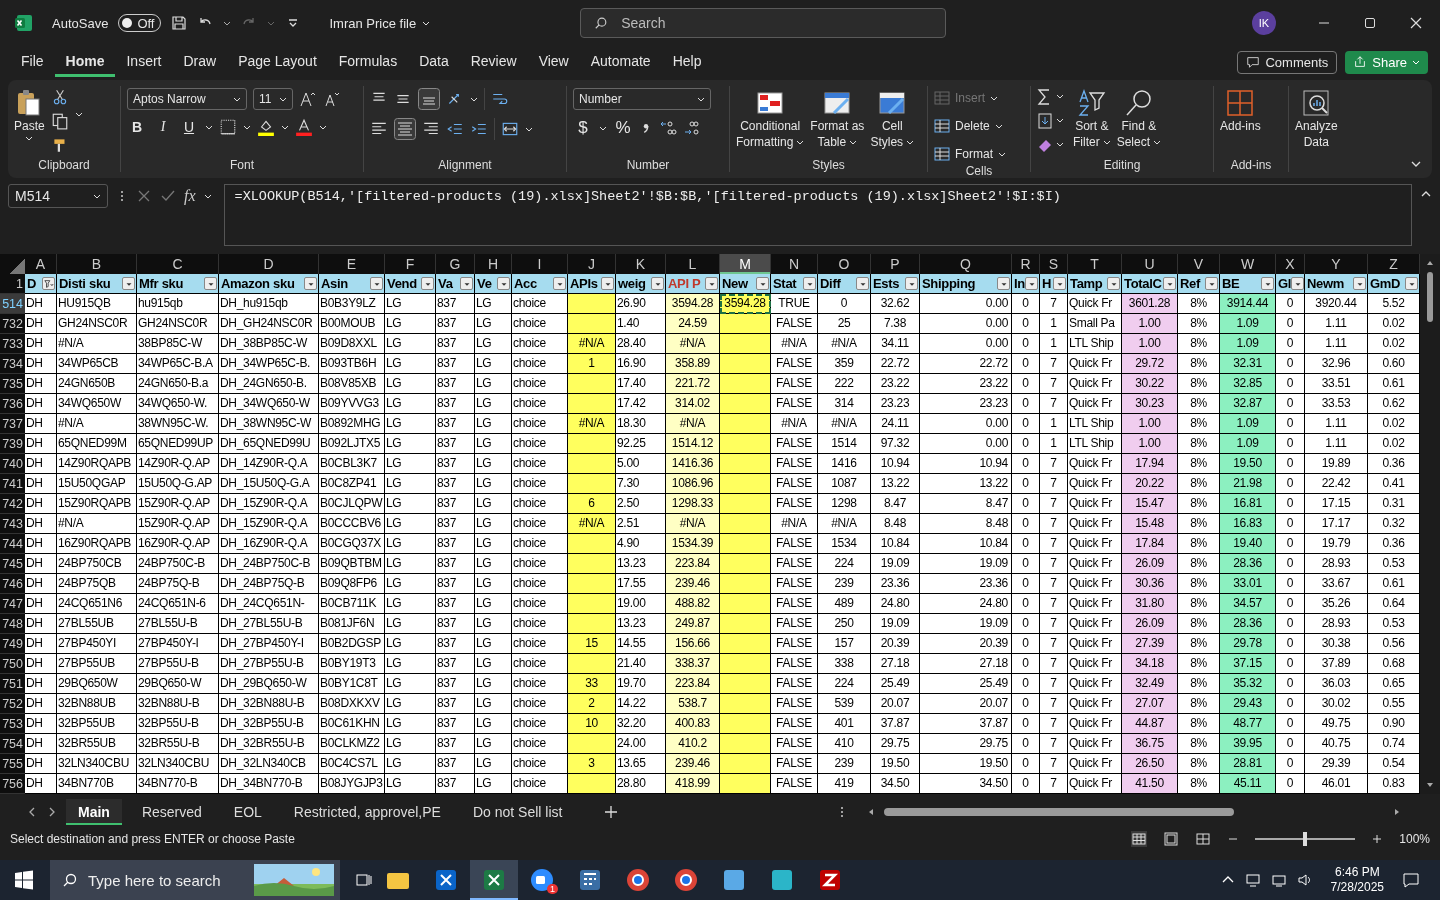 This screenshot has height=900, width=1440. What do you see at coordinates (12, 384) in the screenshot?
I see `row-number: 735` at bounding box center [12, 384].